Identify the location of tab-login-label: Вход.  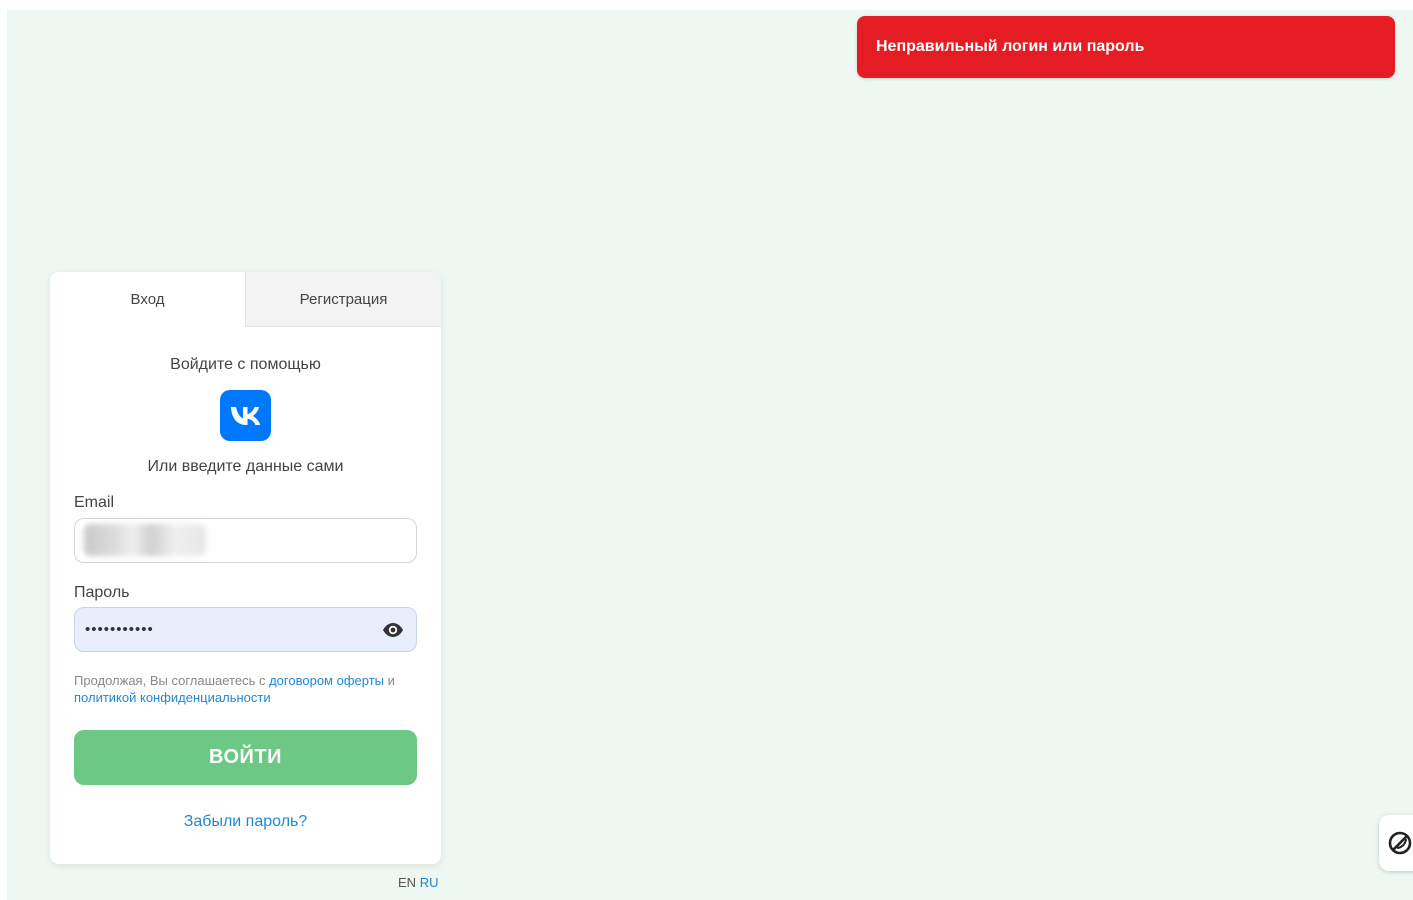
(147, 299).